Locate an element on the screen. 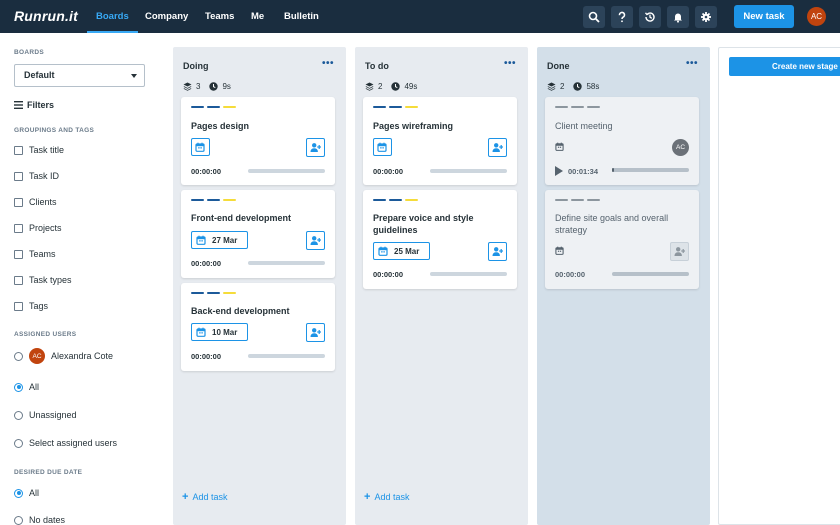  task-card-front-end-development: Front-end development 27 Mar 00:00:00 is located at coordinates (258, 234).